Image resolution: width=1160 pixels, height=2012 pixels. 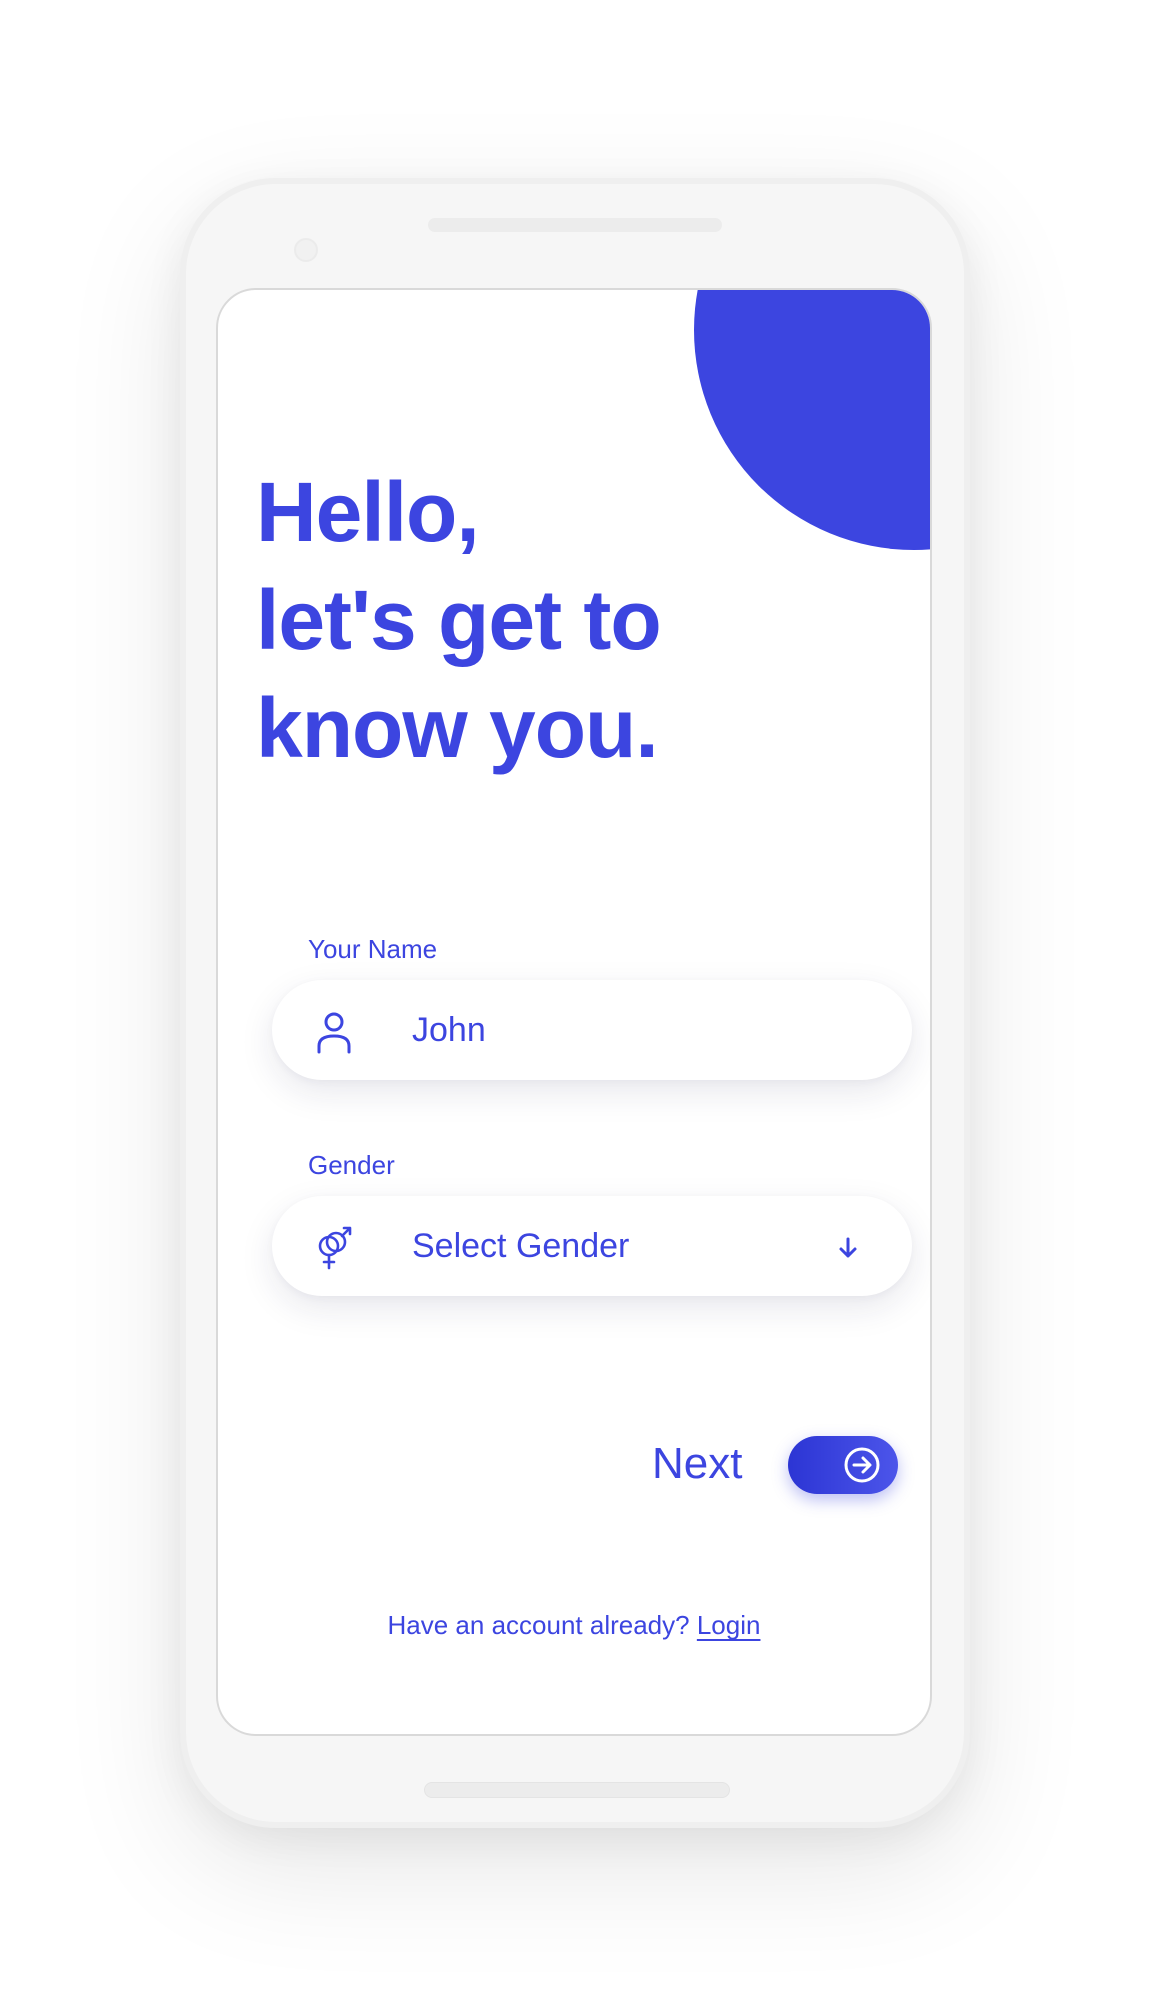 I want to click on title-line-1: Hello,, so click(x=368, y=512).